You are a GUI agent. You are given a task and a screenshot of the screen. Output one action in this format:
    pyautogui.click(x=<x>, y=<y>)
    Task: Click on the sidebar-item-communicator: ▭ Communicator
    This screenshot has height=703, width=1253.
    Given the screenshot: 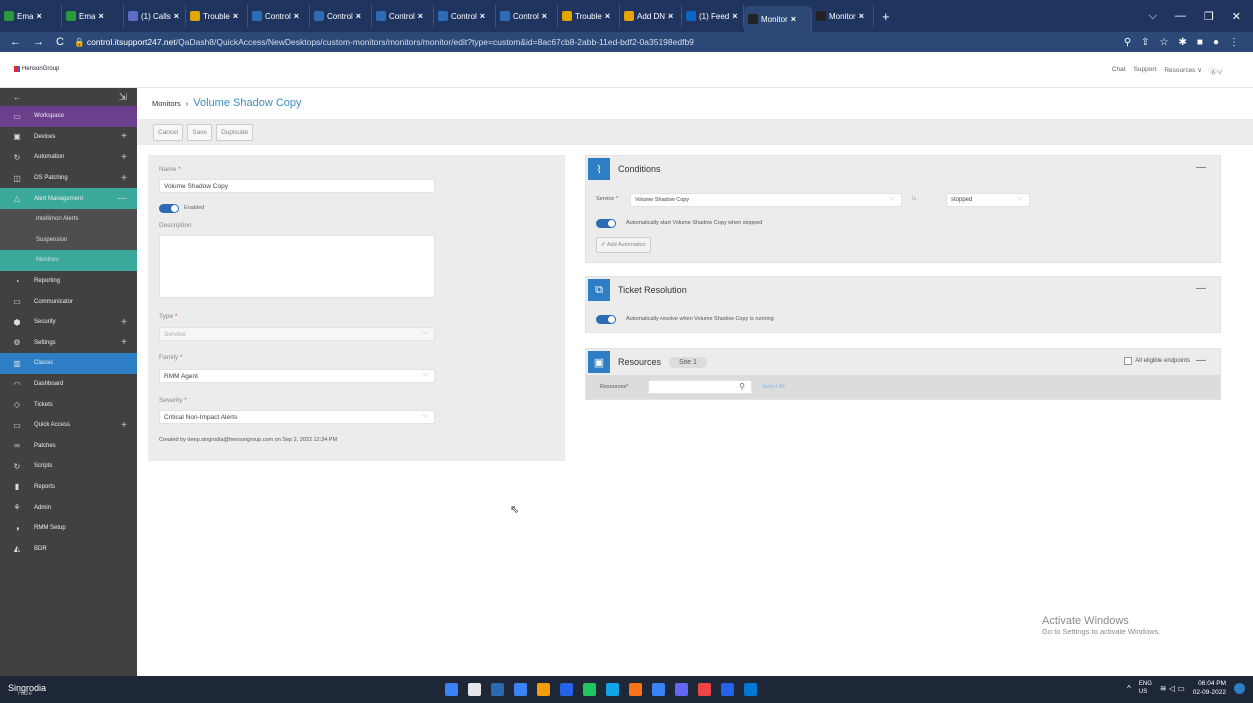 What is the action you would take?
    pyautogui.click(x=68, y=301)
    